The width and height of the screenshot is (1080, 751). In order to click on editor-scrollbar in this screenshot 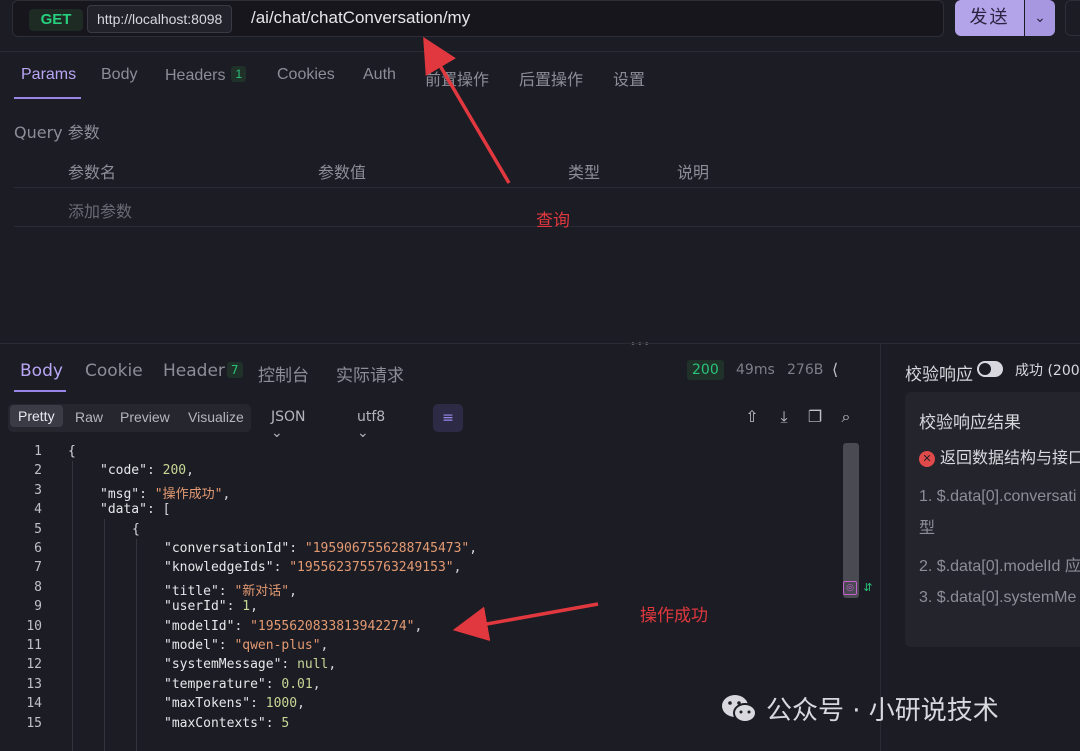, I will do `click(851, 520)`.